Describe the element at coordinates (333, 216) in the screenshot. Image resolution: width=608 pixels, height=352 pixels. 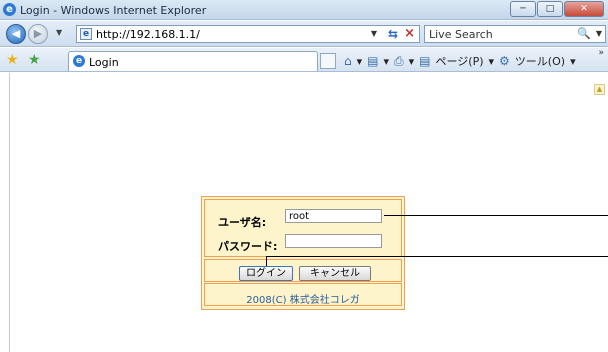
I see `username-input` at that location.